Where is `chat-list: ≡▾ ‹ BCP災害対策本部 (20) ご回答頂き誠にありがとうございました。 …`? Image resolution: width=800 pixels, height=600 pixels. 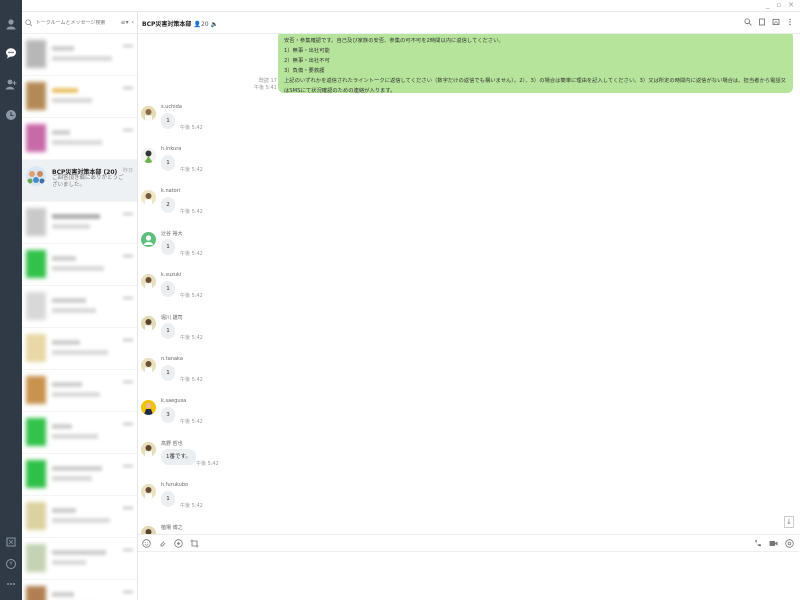 chat-list: ≡▾ ‹ BCP災害対策本部 (20) ご回答頂き誠にありがとうございました。 … is located at coordinates (80, 306).